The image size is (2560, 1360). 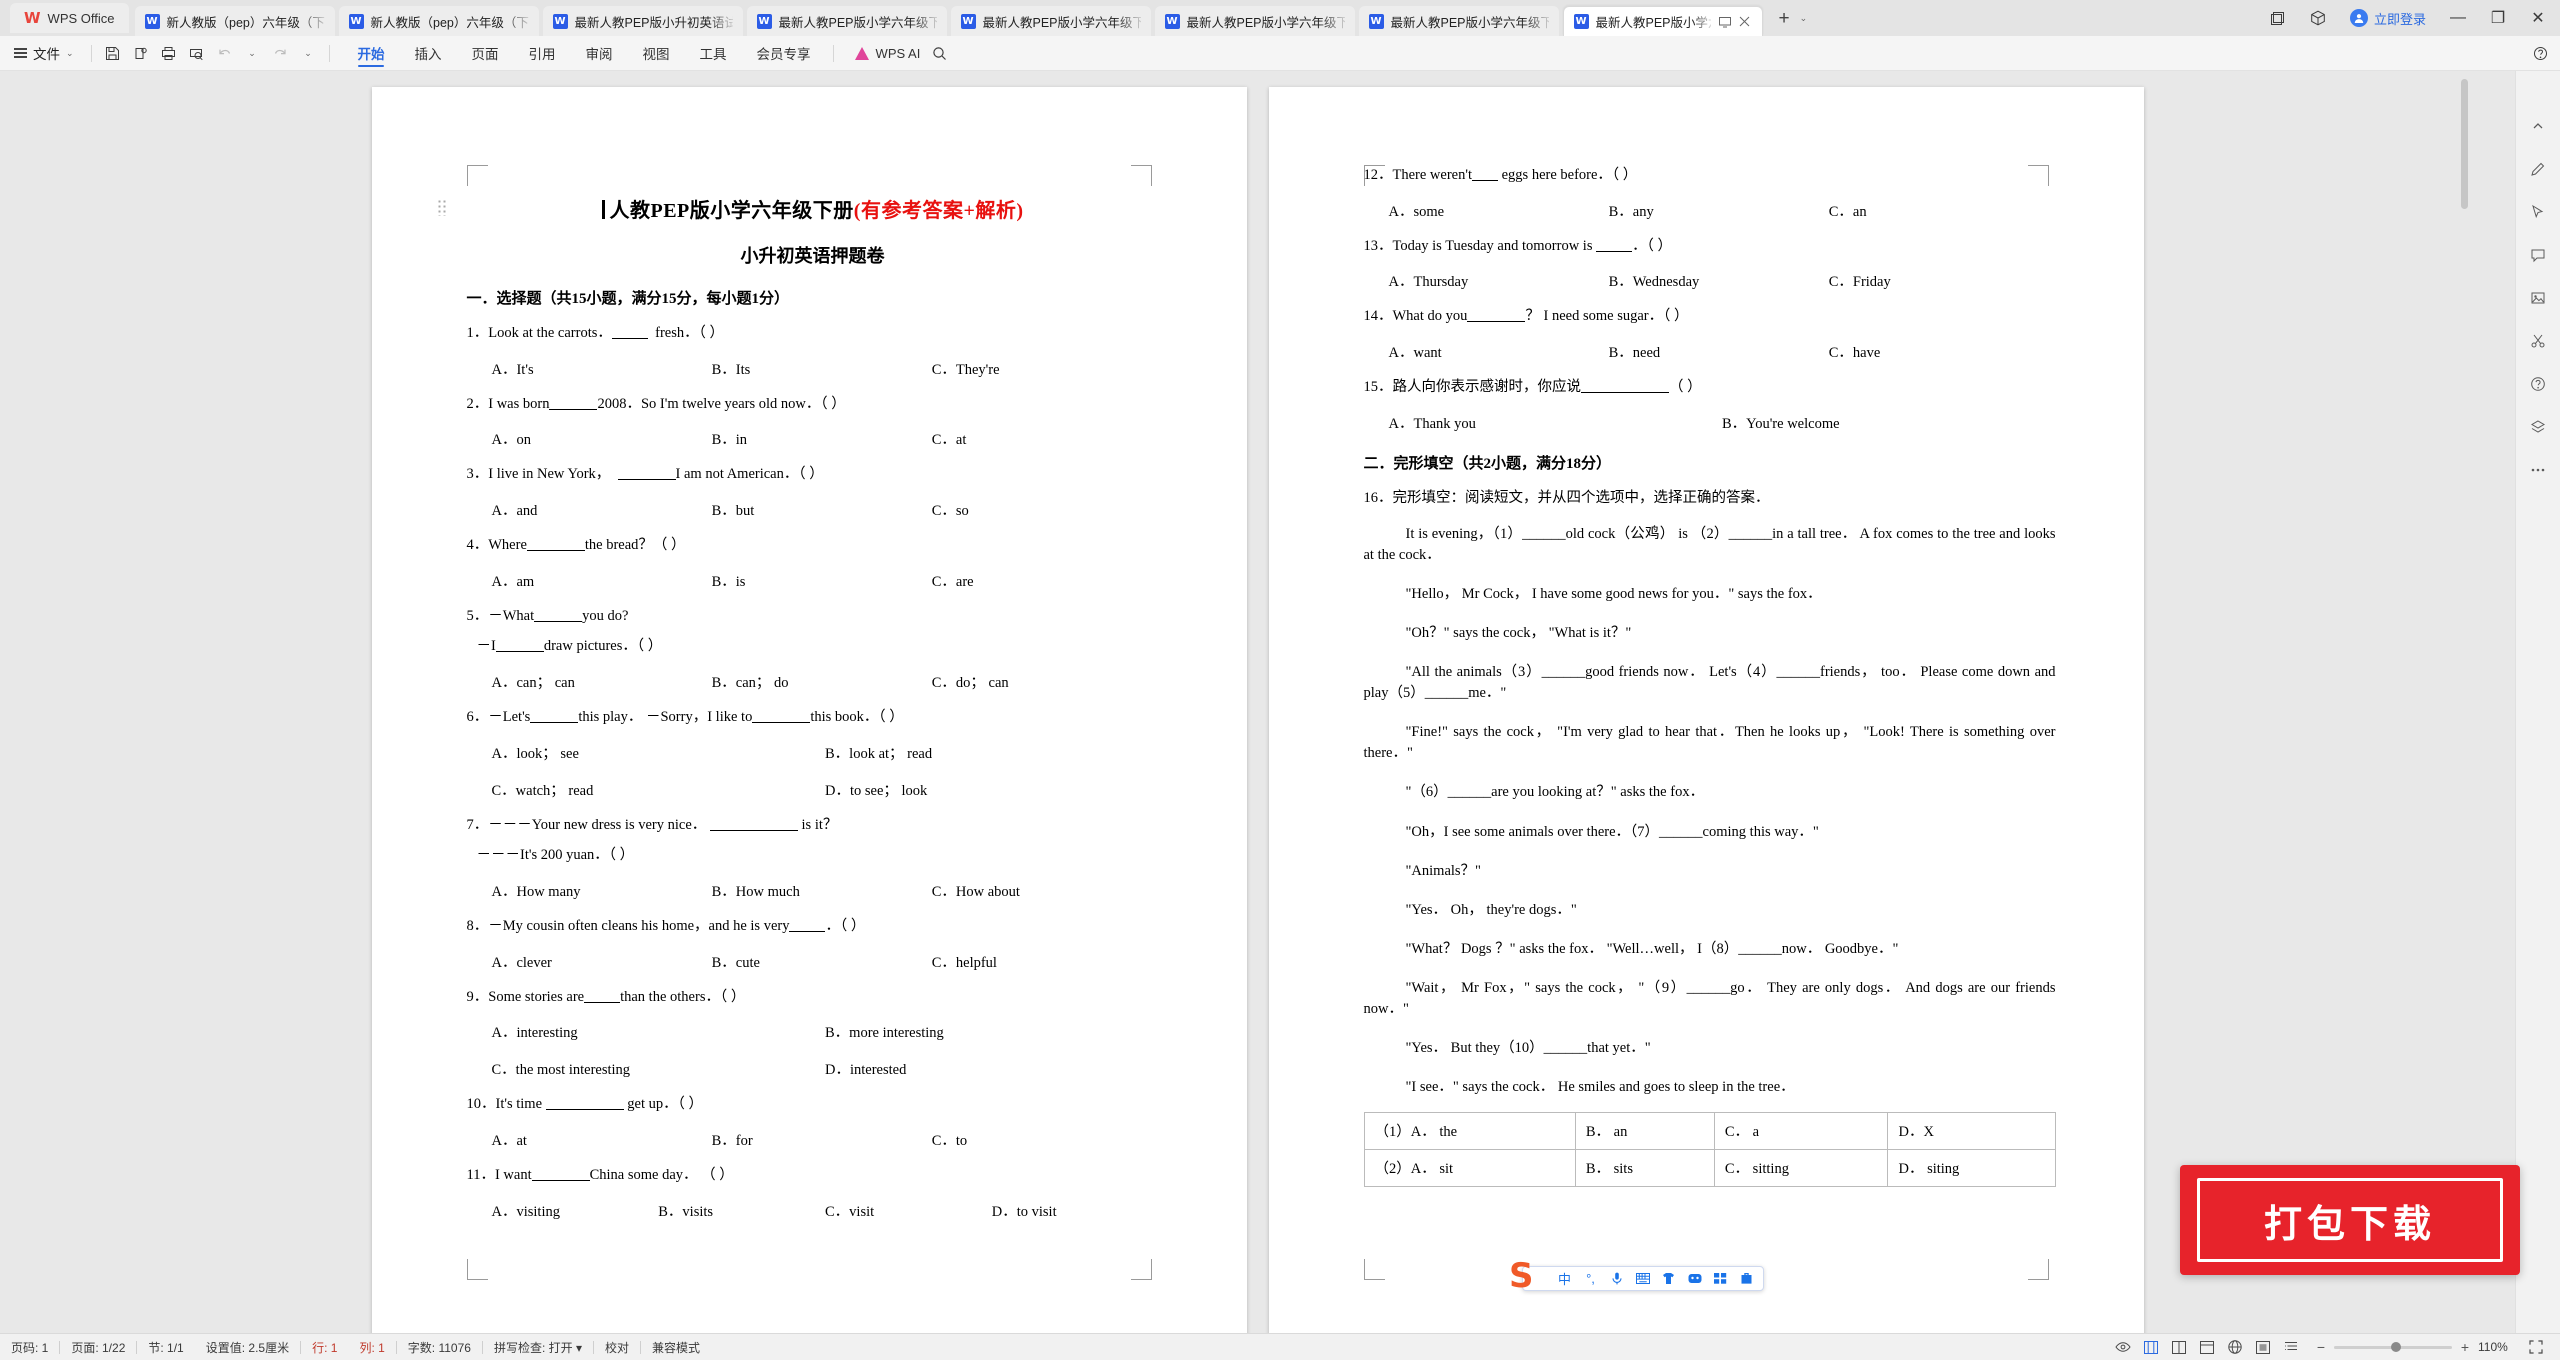 What do you see at coordinates (2151, 1347) in the screenshot?
I see `page-view-icon` at bounding box center [2151, 1347].